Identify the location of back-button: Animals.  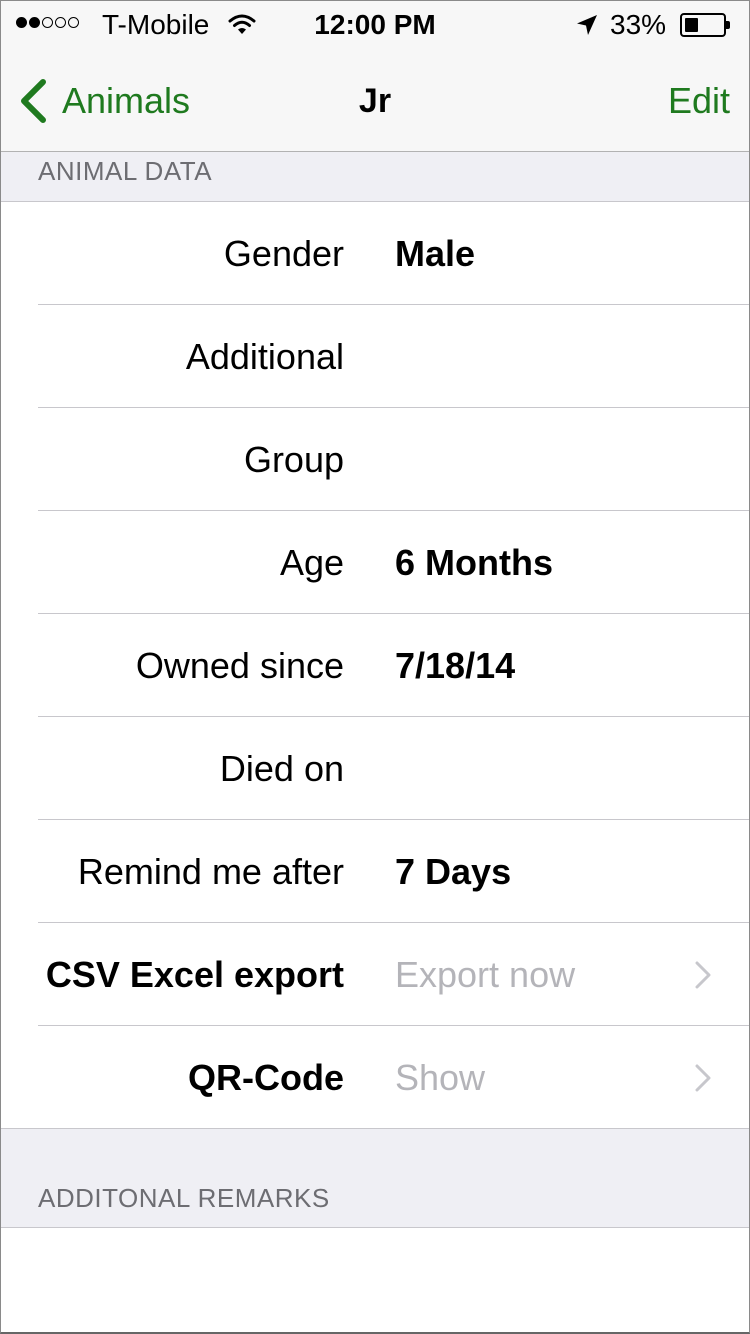
(103, 101).